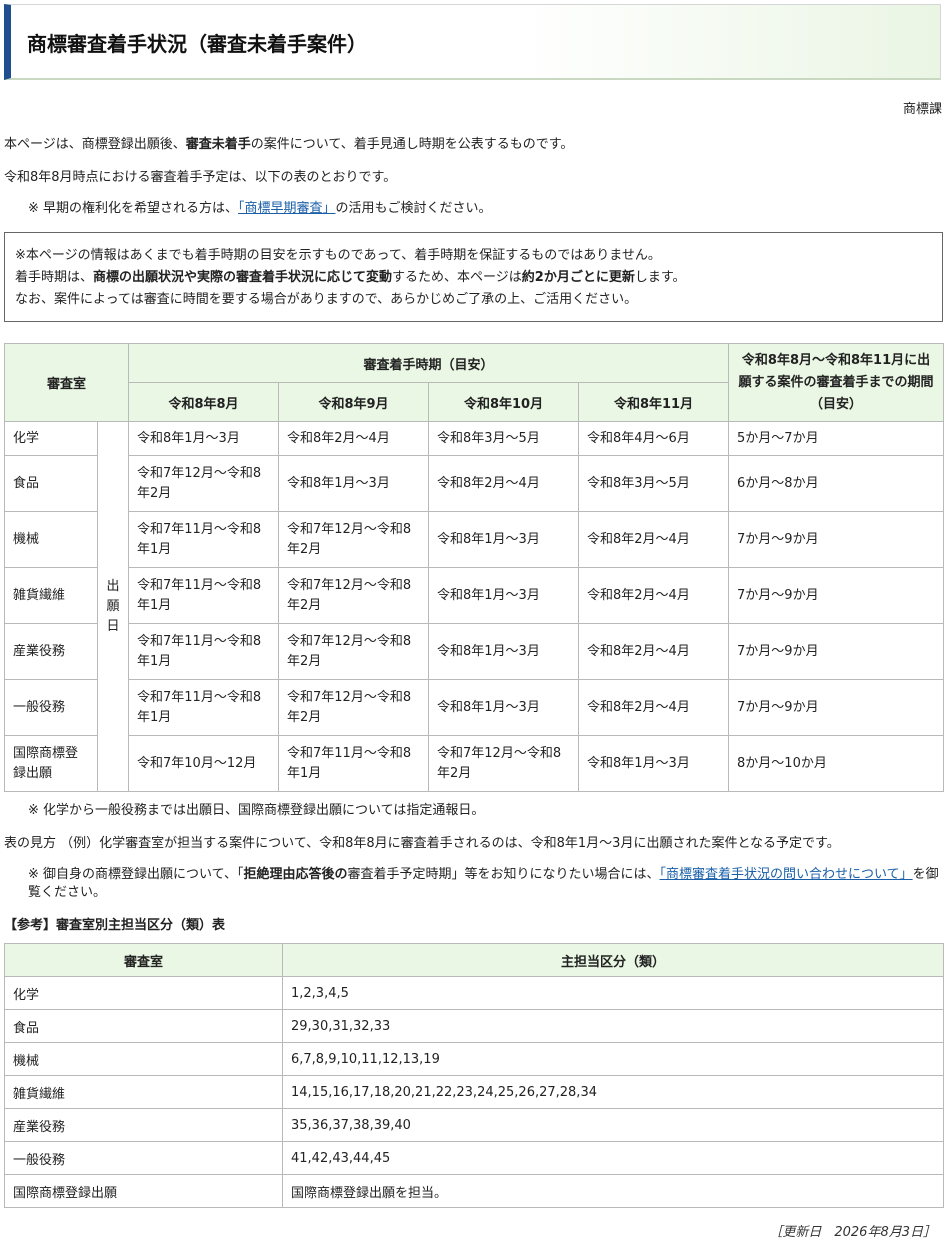 Image resolution: width=946 pixels, height=1246 pixels. What do you see at coordinates (54, 277) in the screenshot?
I see `notice-text: 着手時期は、` at bounding box center [54, 277].